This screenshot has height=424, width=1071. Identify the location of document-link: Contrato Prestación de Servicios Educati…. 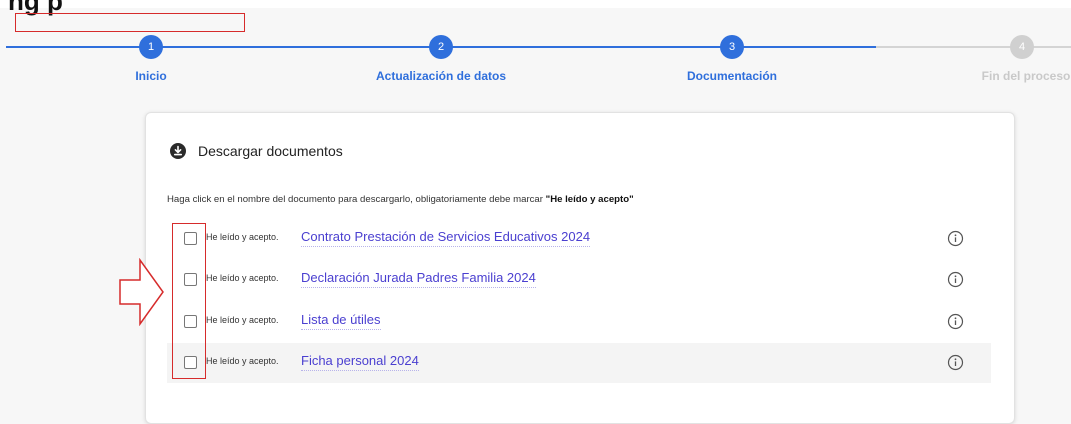
(446, 238).